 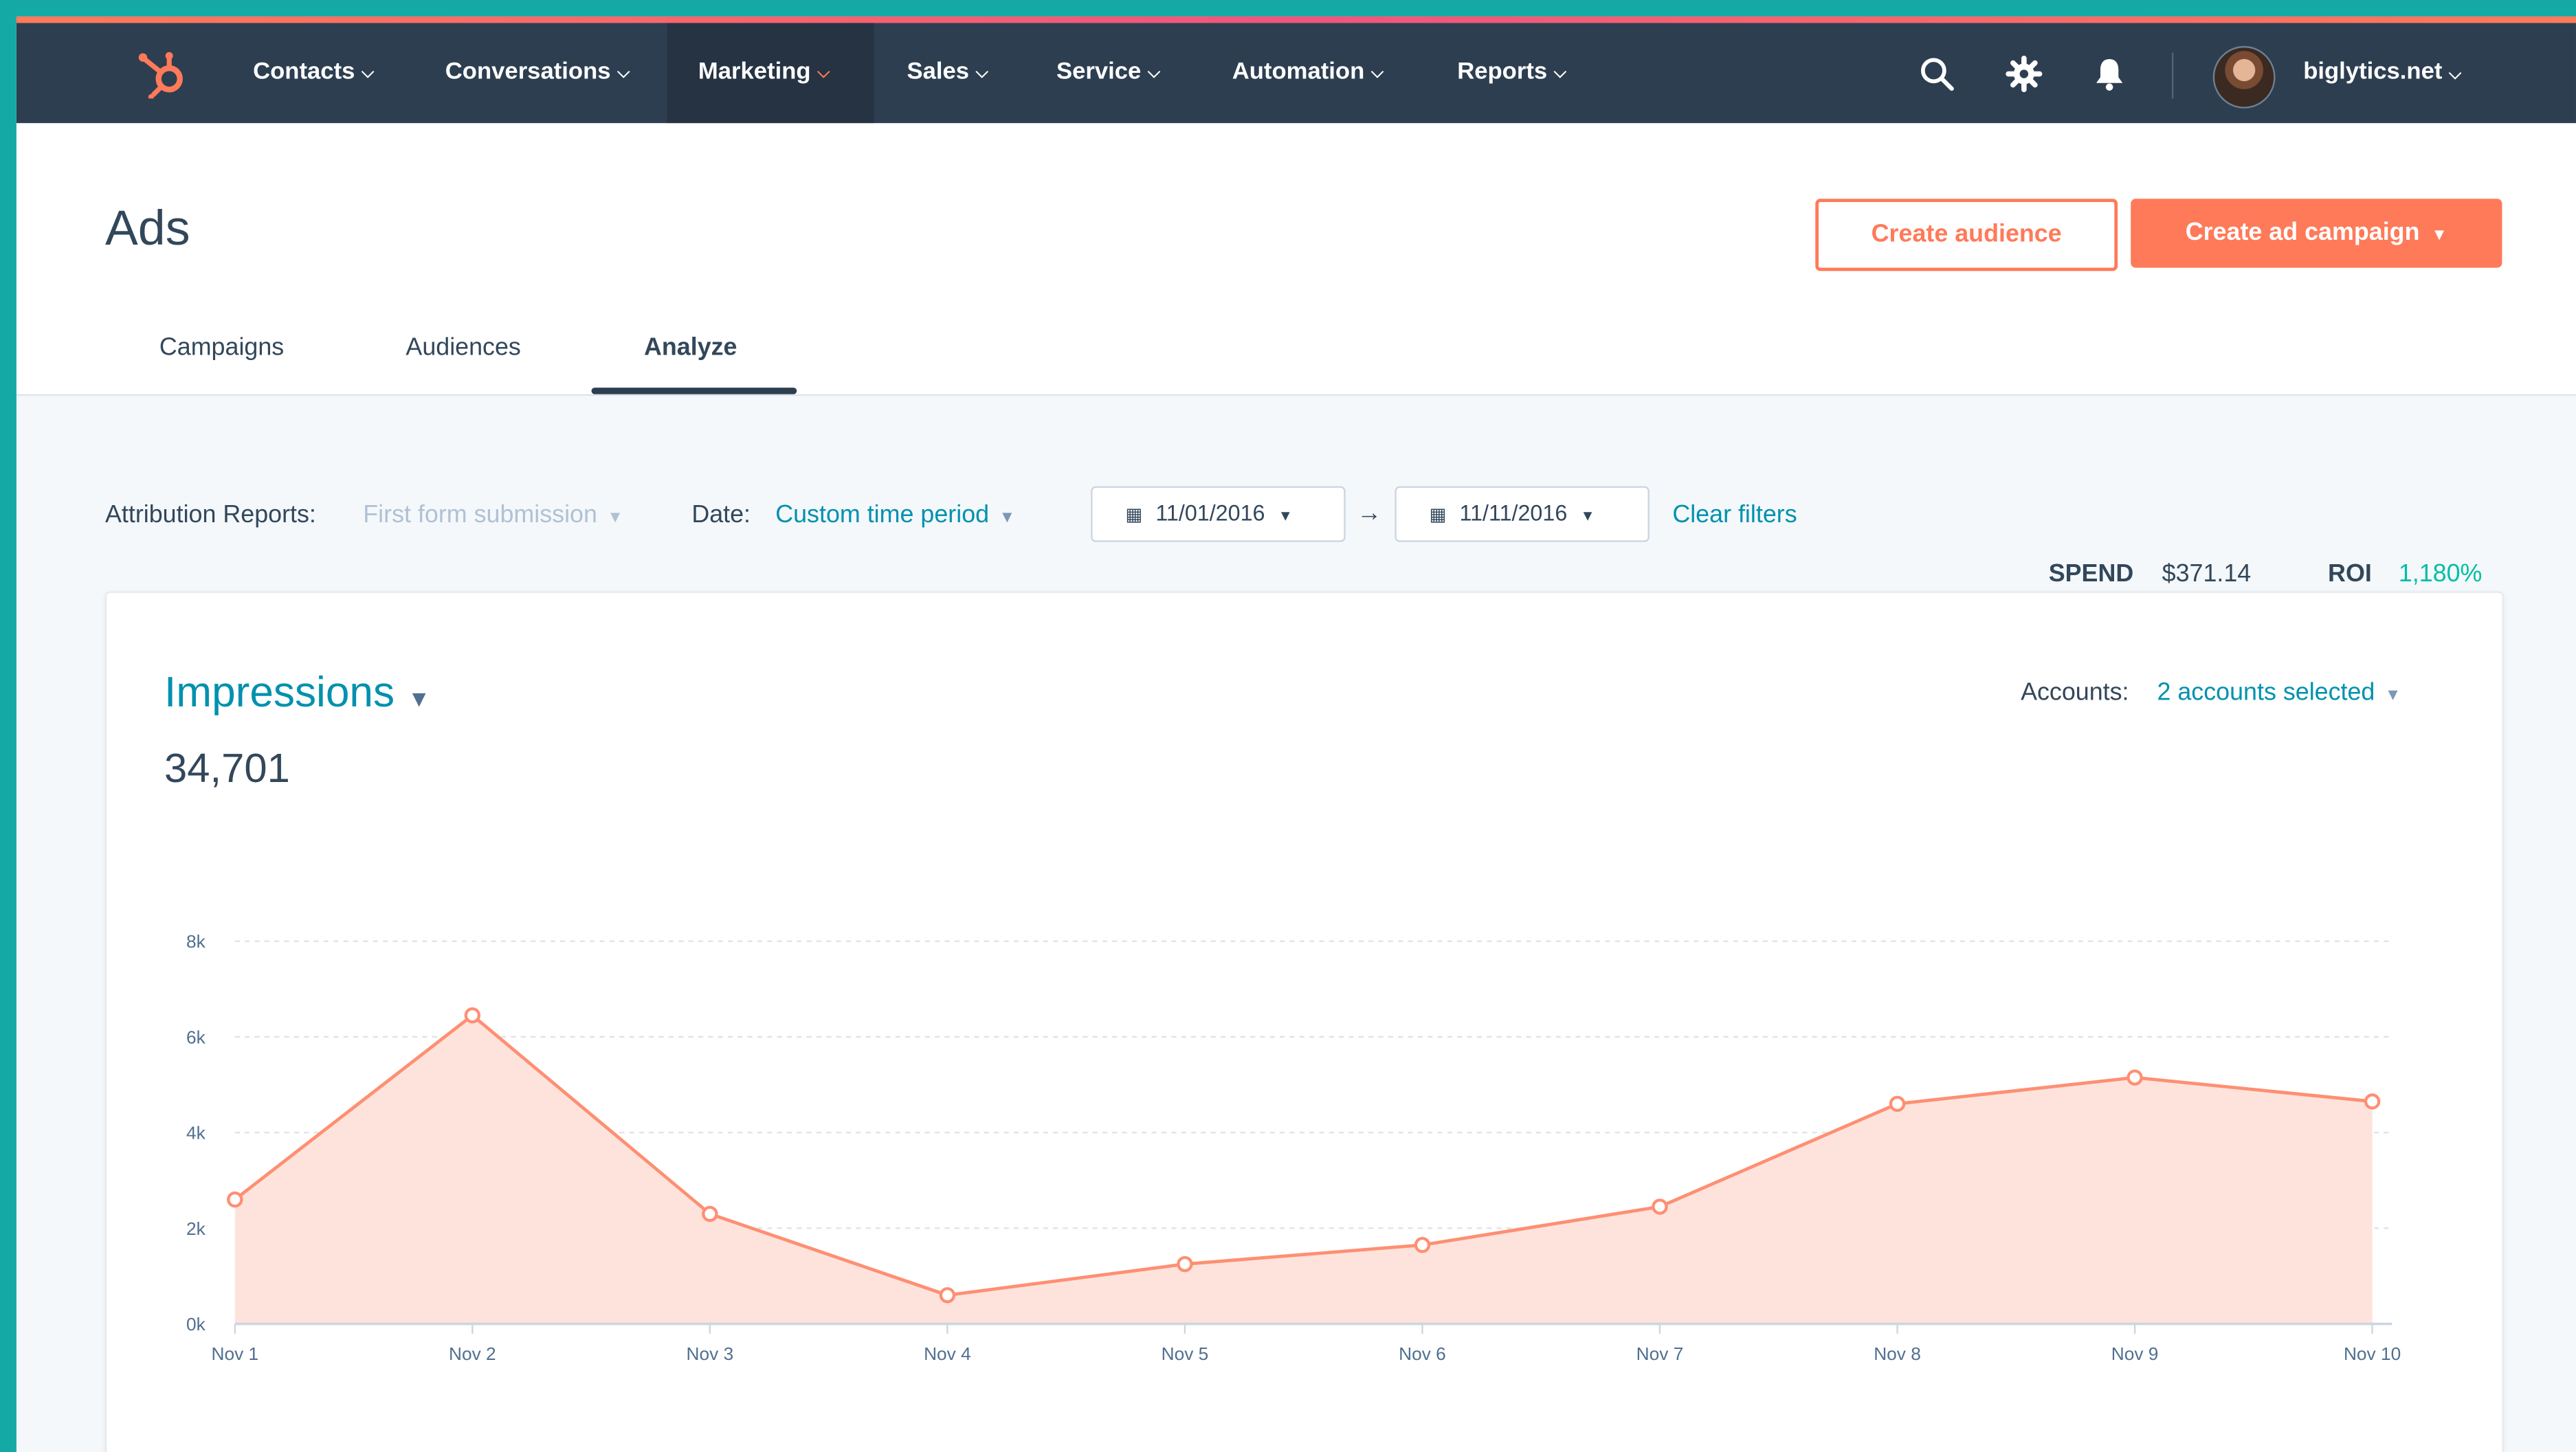 I want to click on nav-marketing-label: Marketing, so click(x=755, y=72).